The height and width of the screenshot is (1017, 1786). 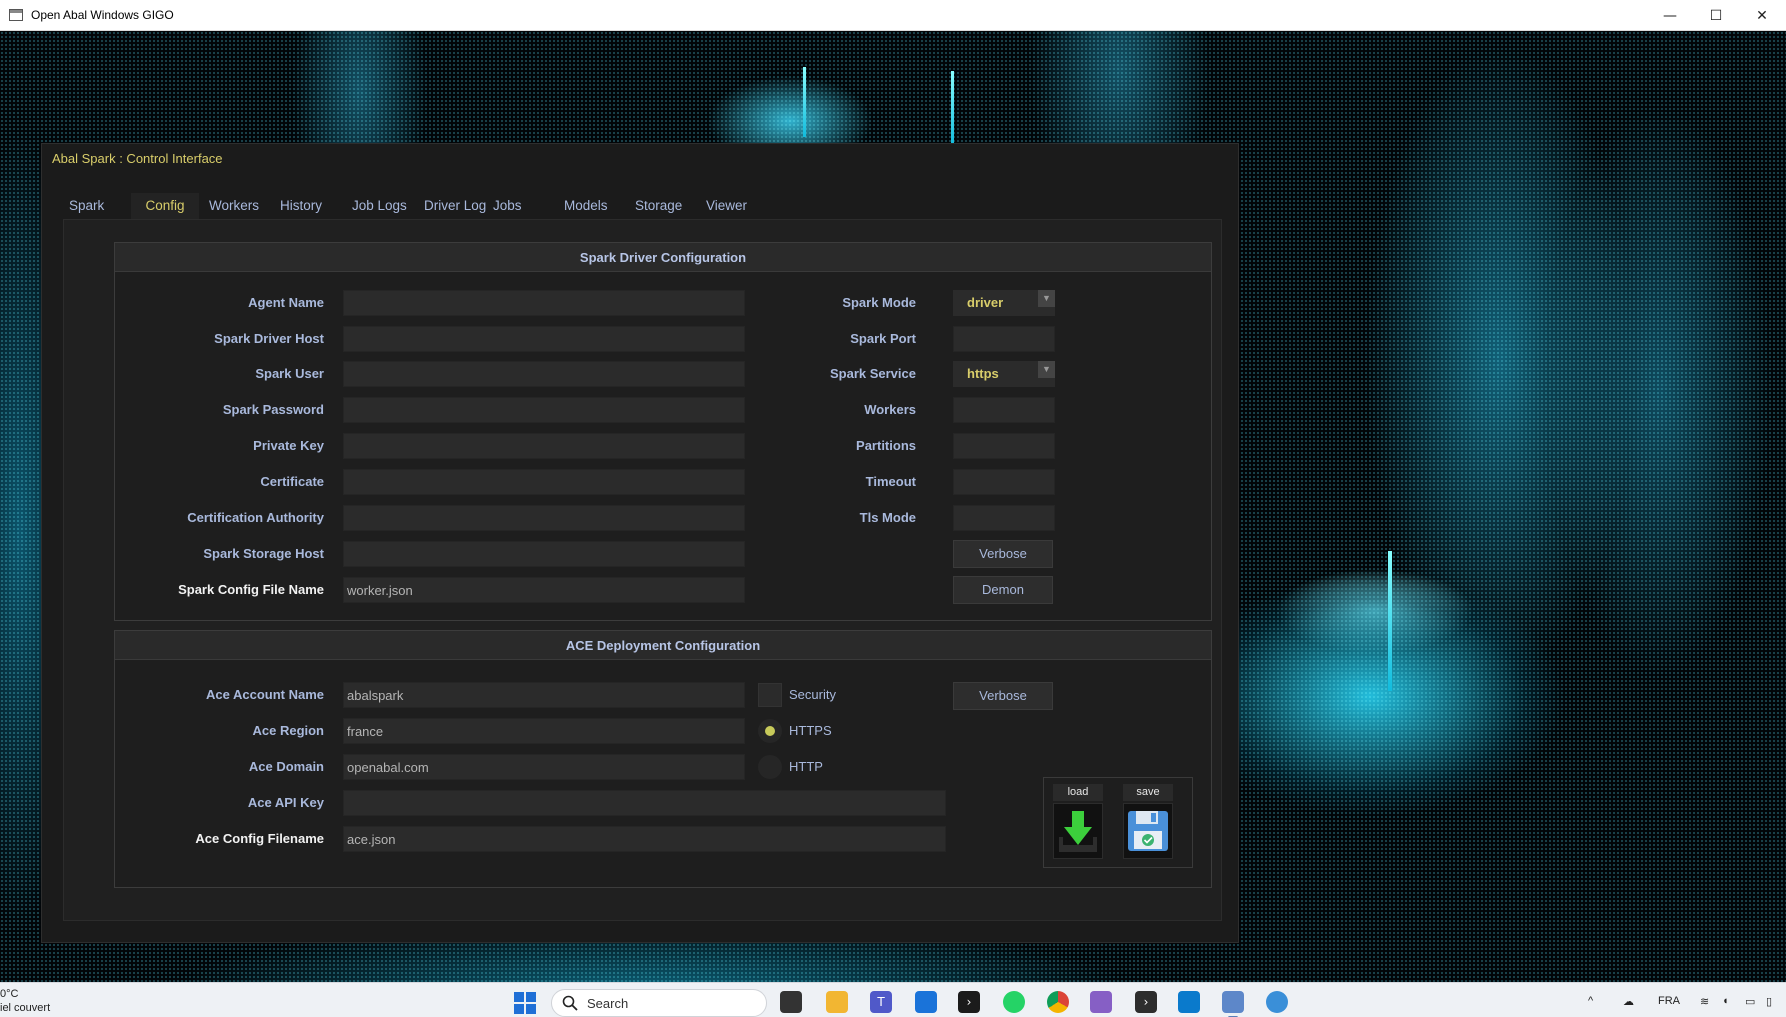 I want to click on cert-authority-input, so click(x=544, y=518).